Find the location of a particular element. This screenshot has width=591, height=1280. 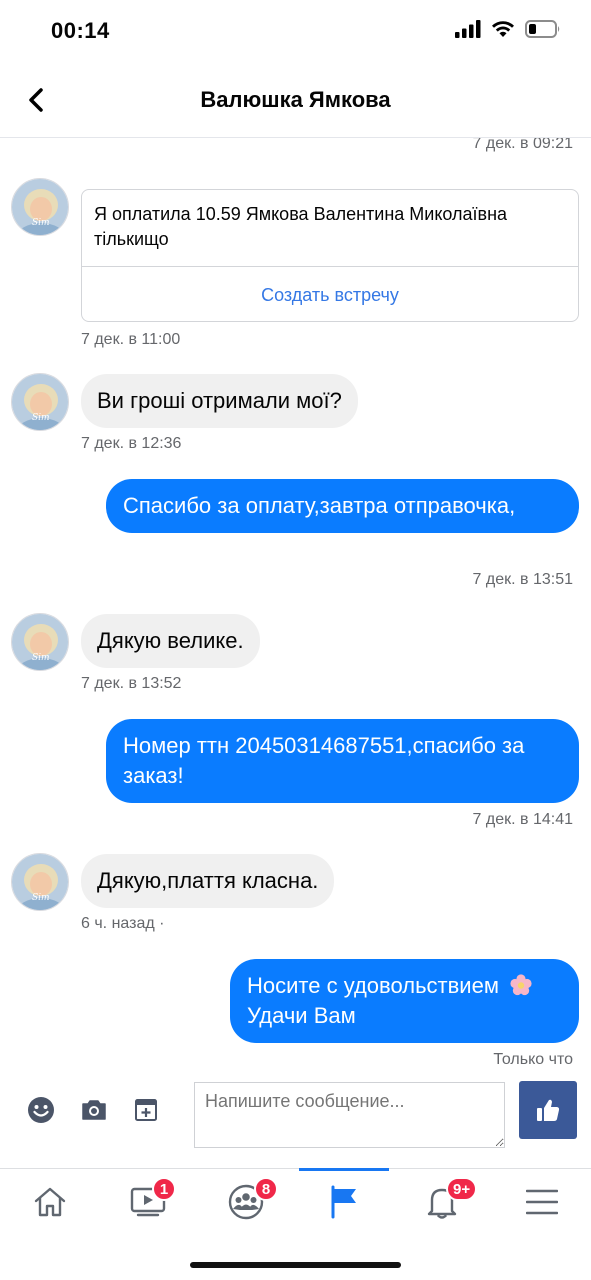

contact-name: Валюшка Ямкова is located at coordinates (295, 100).